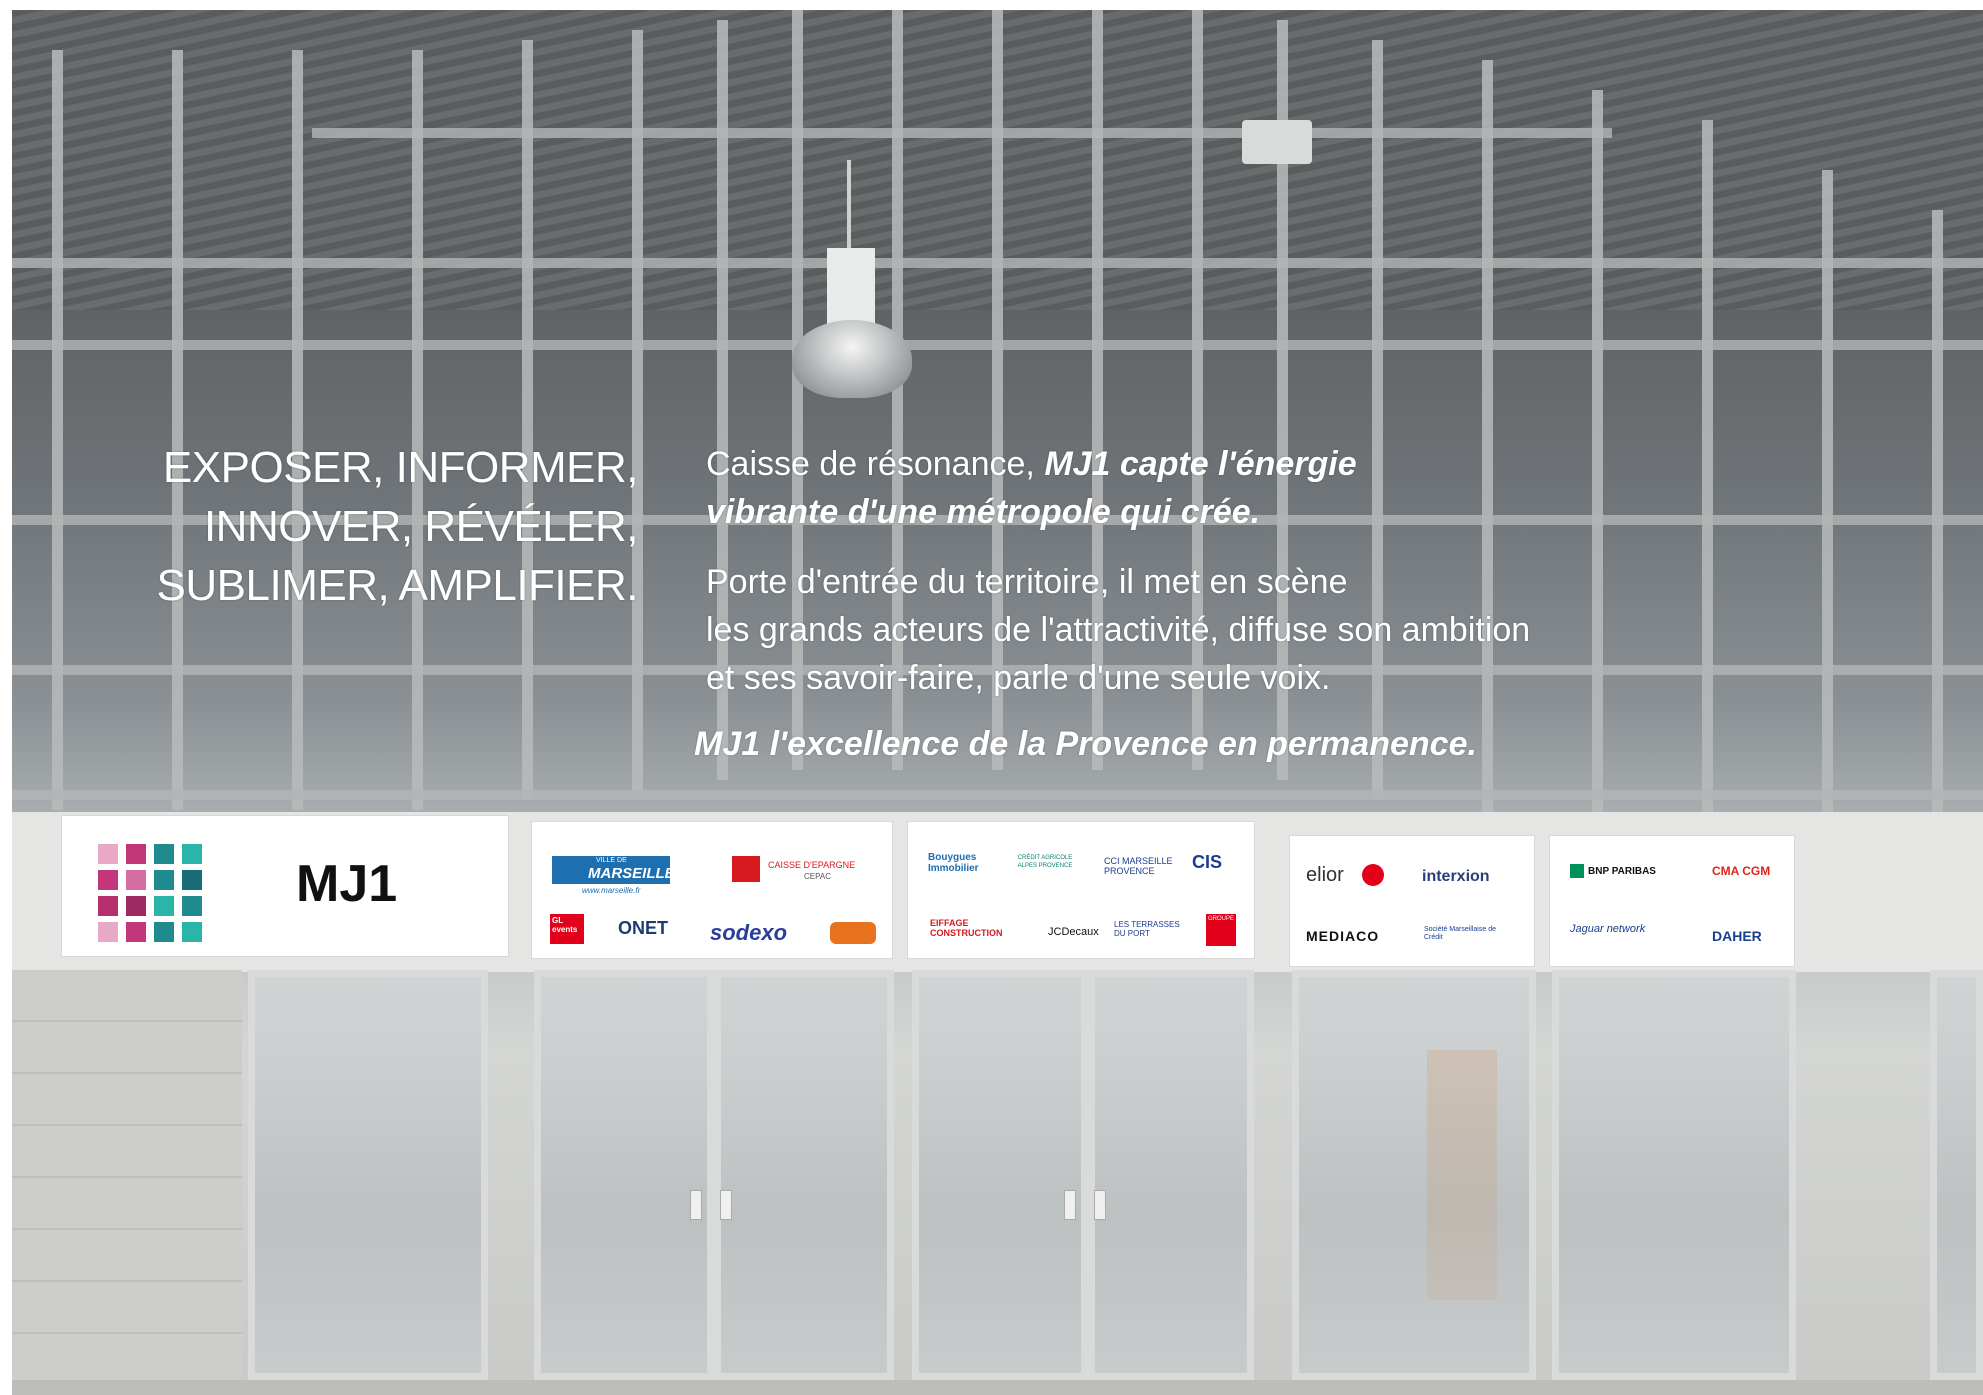  I want to click on marseille-logo: VILLE DE MARSEILLE, so click(613, 870).